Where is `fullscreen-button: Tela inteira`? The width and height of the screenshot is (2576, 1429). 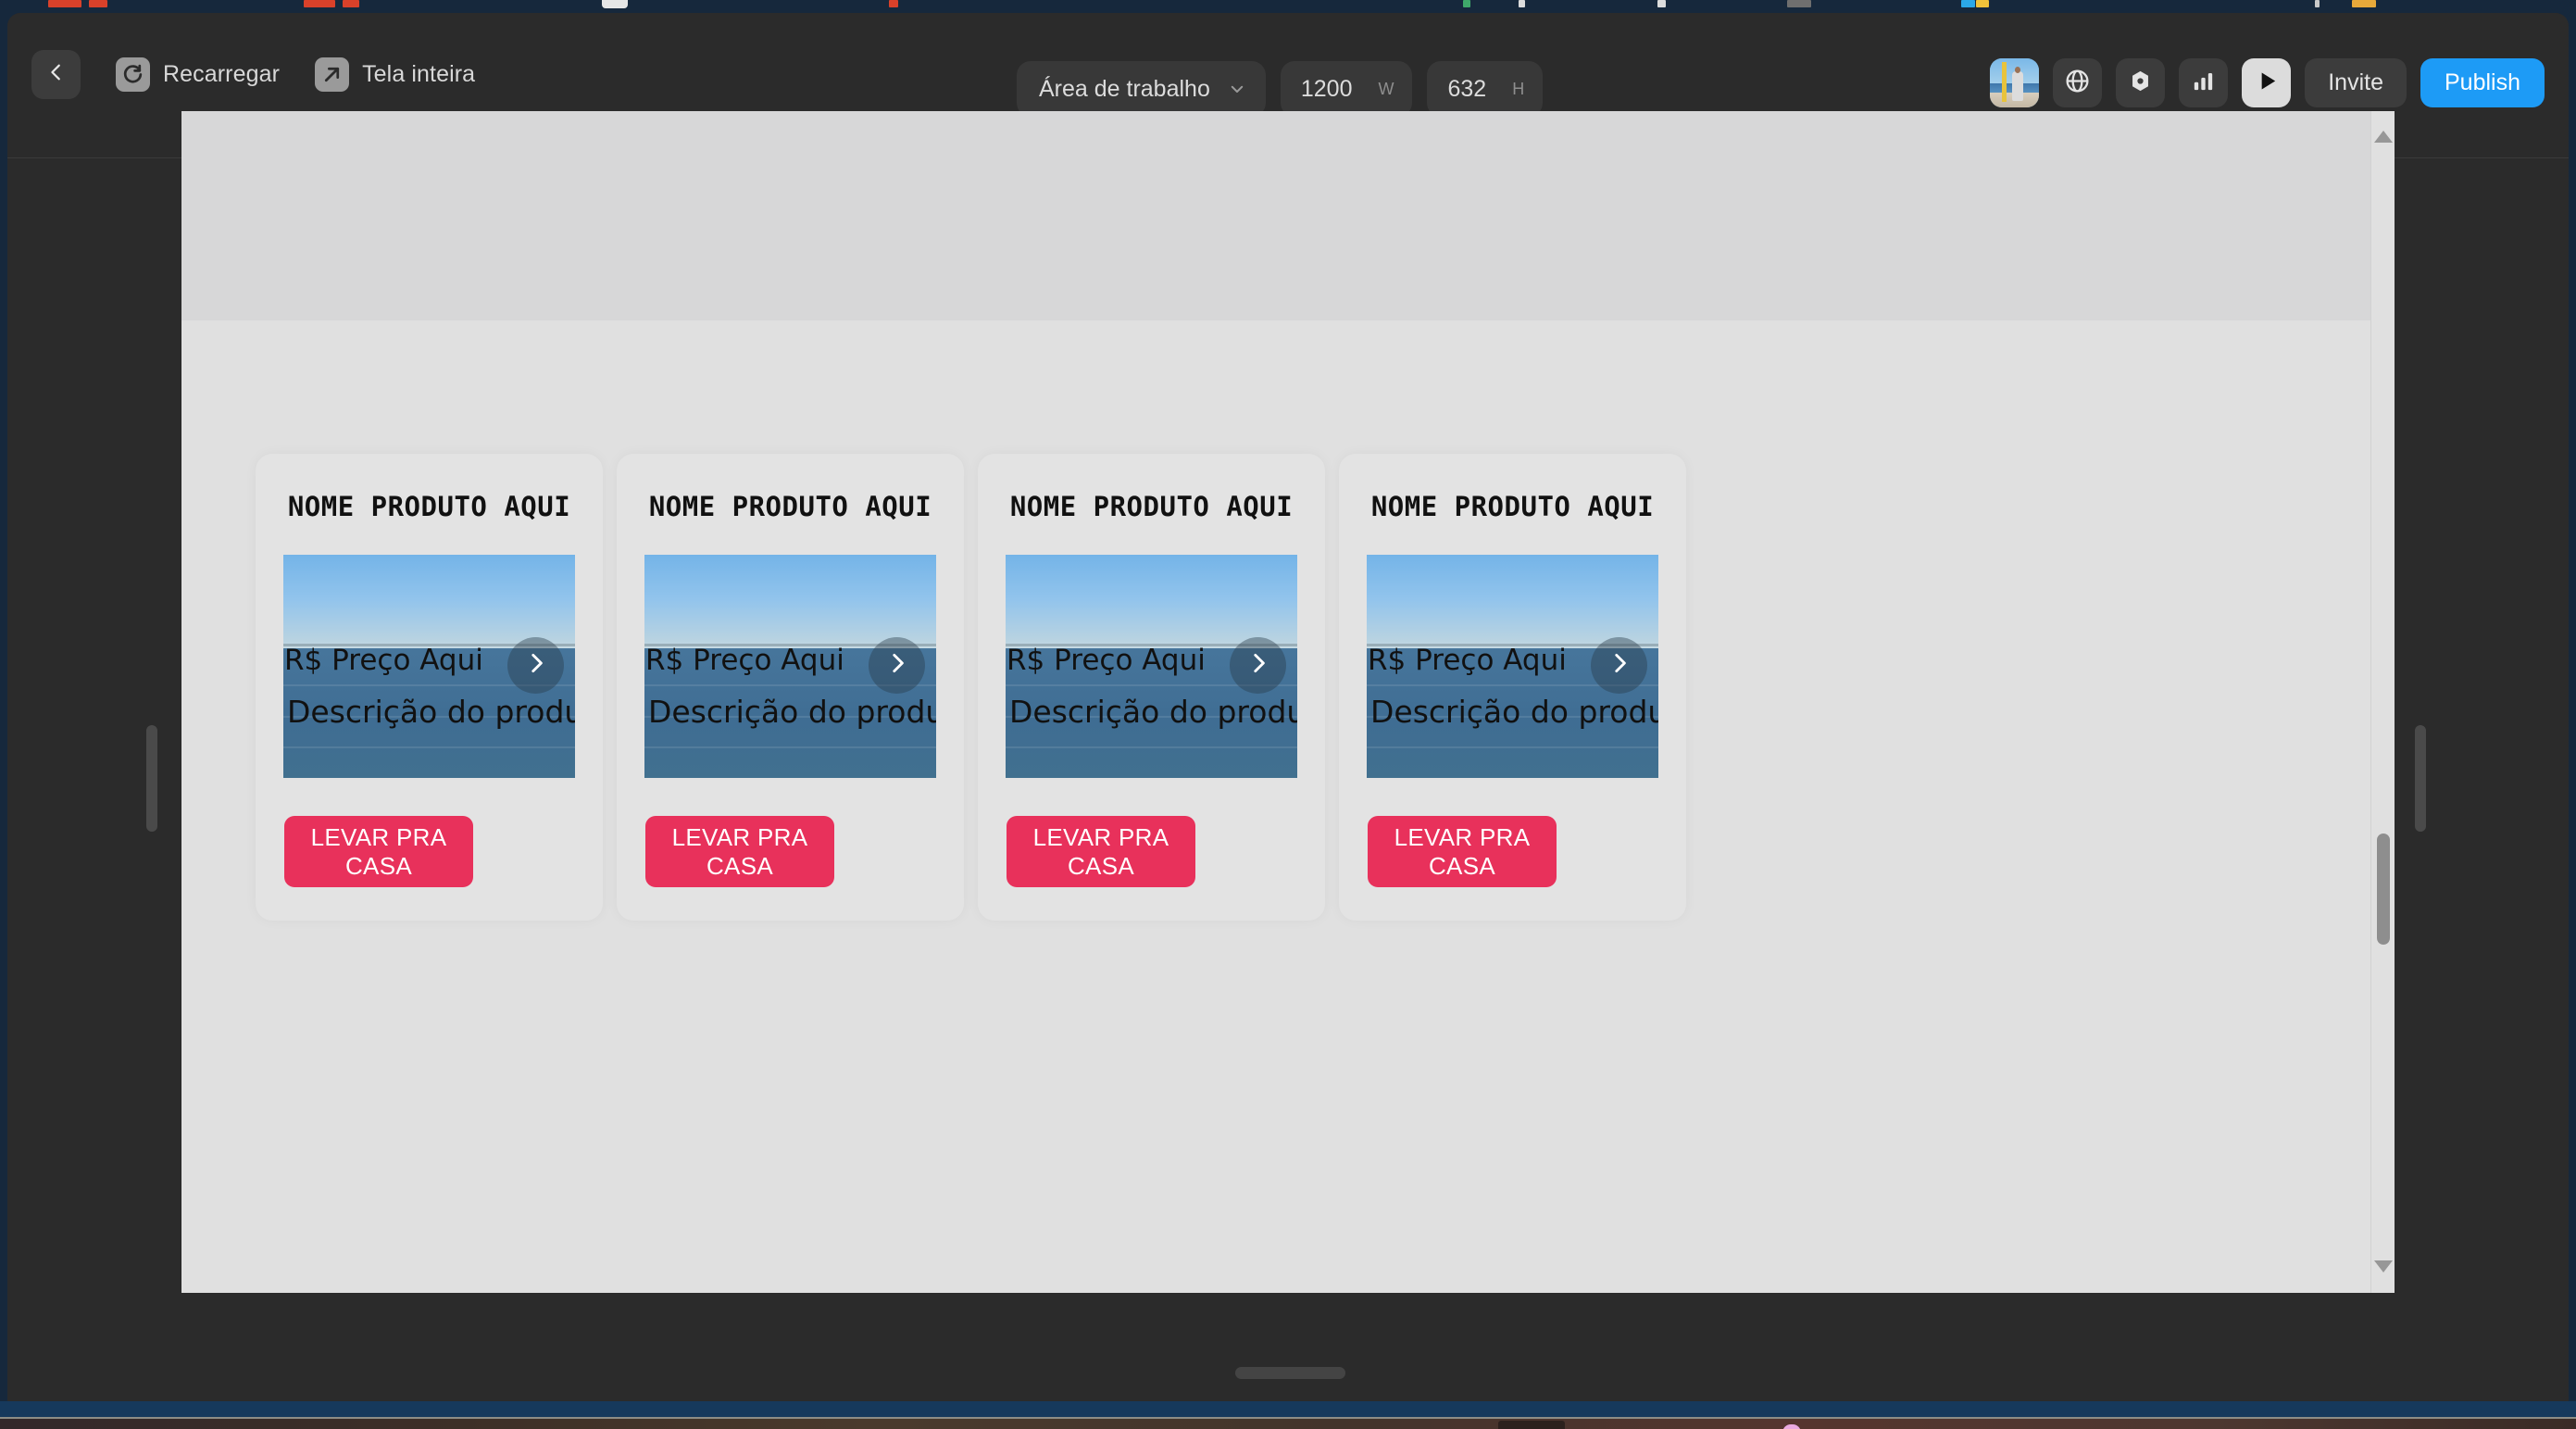 fullscreen-button: Tela inteira is located at coordinates (395, 74).